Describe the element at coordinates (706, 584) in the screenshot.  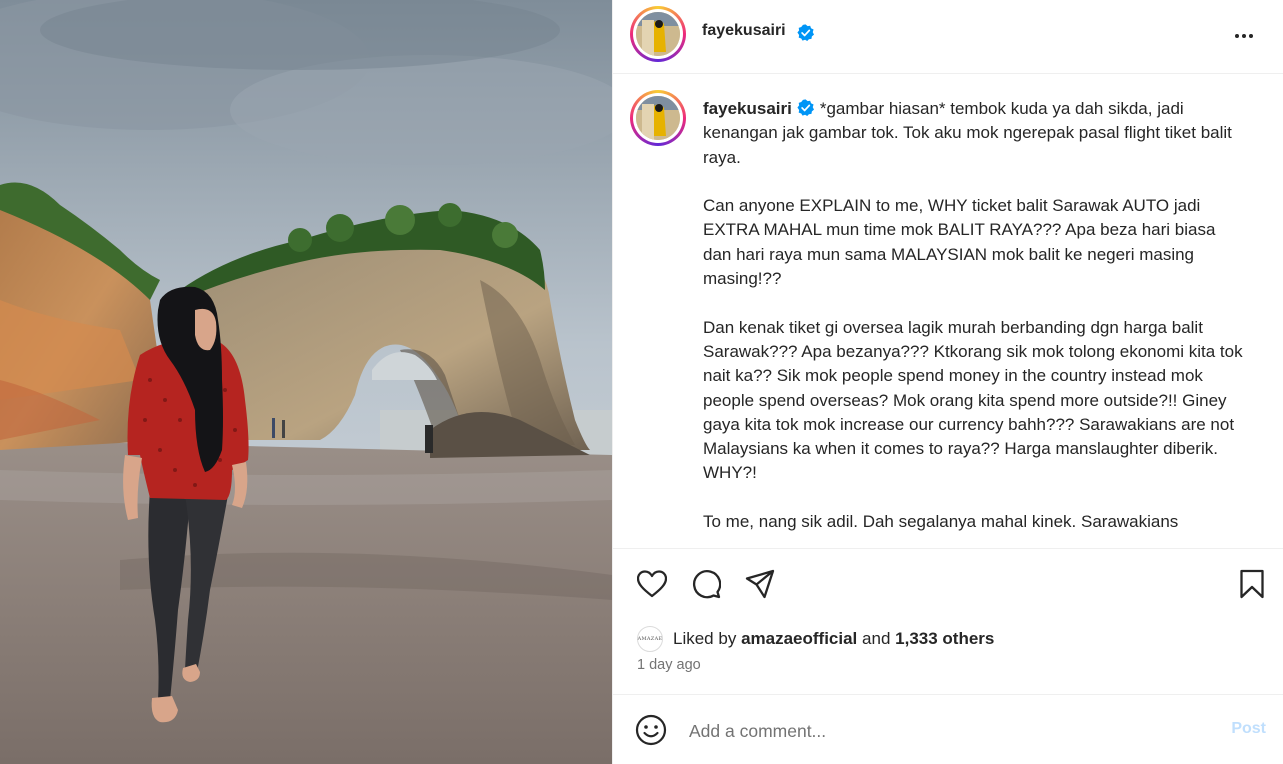
I see `comment-icon` at that location.